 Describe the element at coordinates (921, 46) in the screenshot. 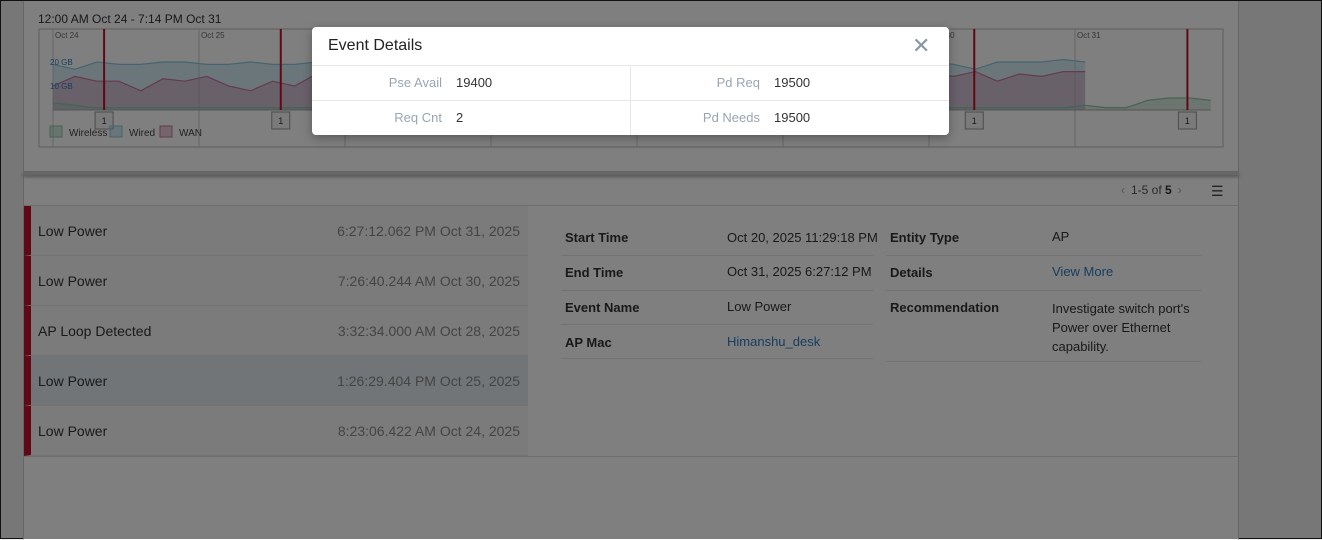

I see `close-icon: ✕` at that location.